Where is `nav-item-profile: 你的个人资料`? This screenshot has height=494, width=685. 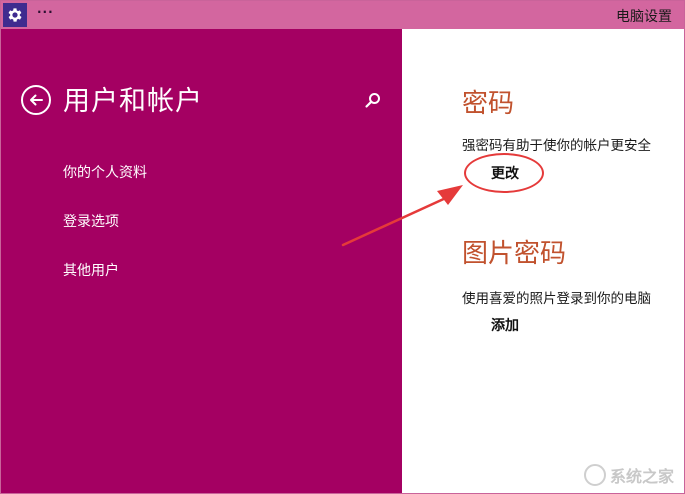
nav-item-profile: 你的个人资料 is located at coordinates (105, 187).